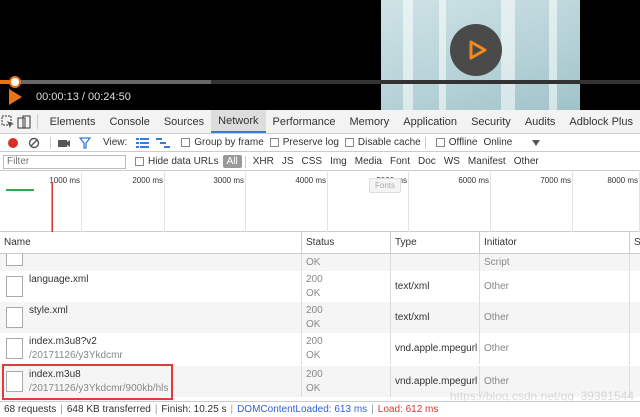 The image size is (640, 417). Describe the element at coordinates (150, 243) in the screenshot. I see `column-header-name: Name` at that location.